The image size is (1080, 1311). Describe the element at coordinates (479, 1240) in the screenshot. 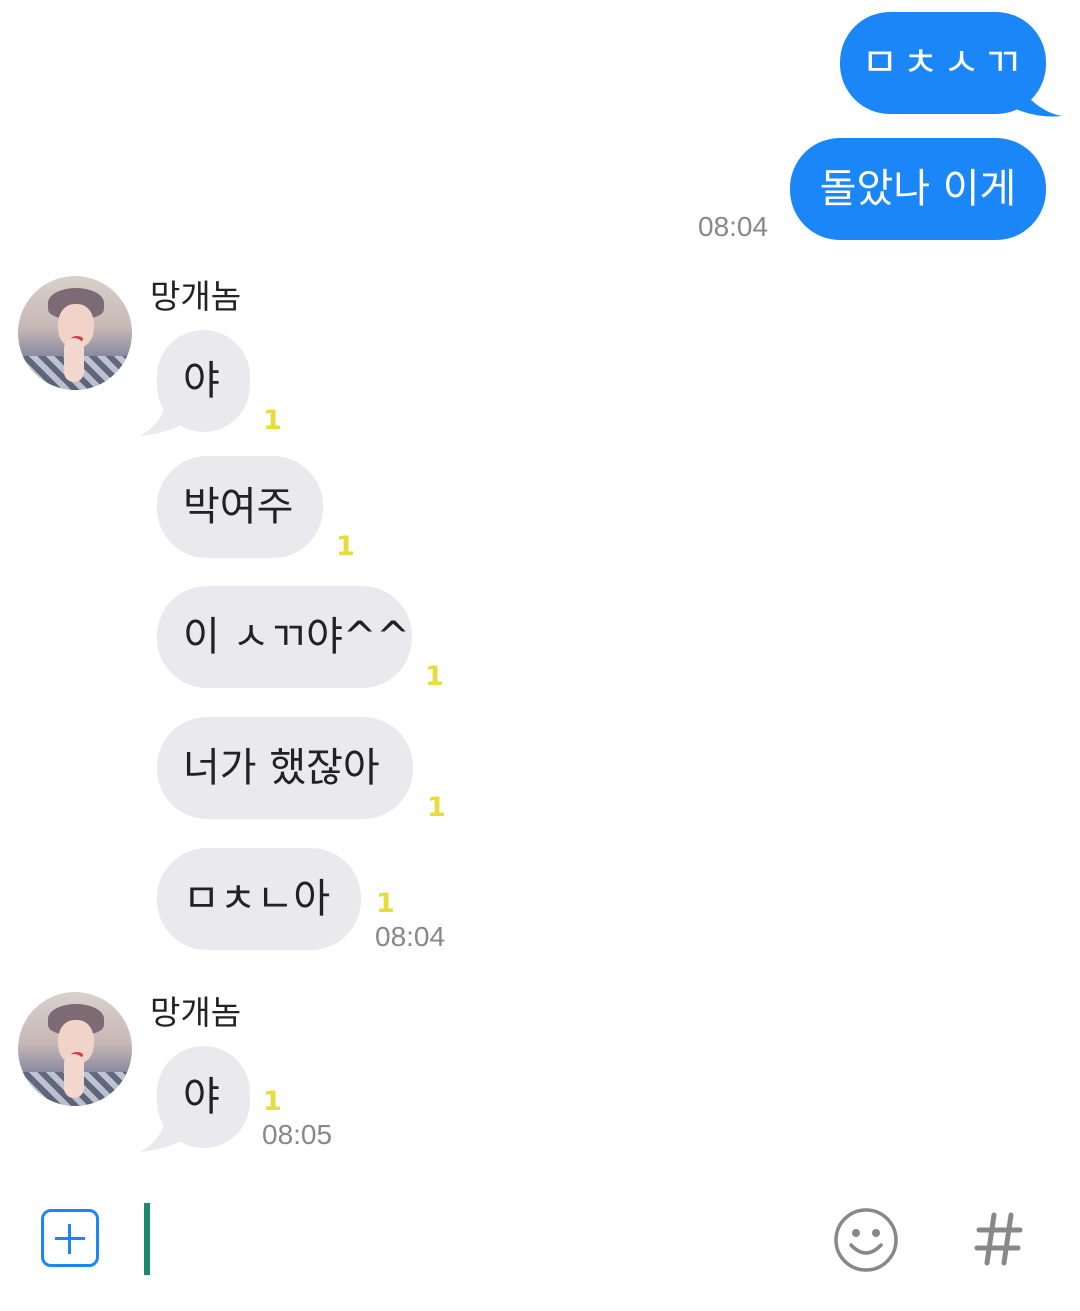

I see `message-input` at that location.